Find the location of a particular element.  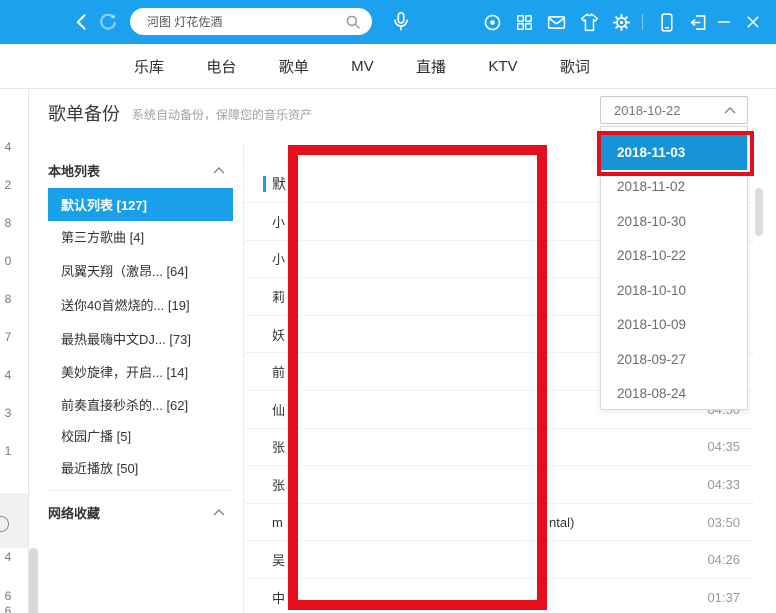

song-row: 中 01:37 is located at coordinates (499, 596).